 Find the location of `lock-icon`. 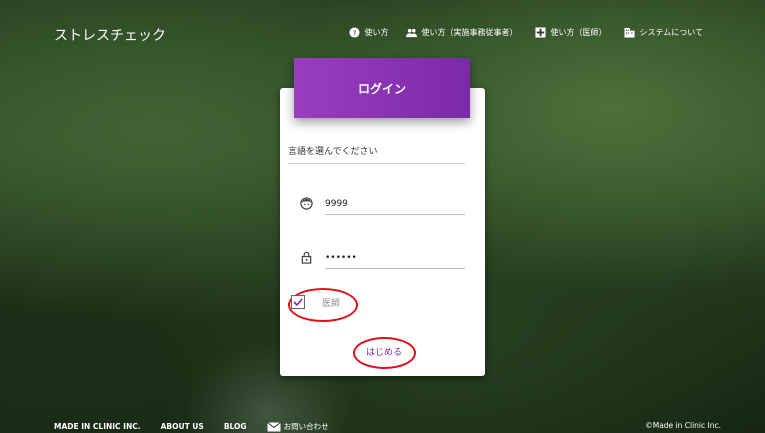

lock-icon is located at coordinates (306, 257).